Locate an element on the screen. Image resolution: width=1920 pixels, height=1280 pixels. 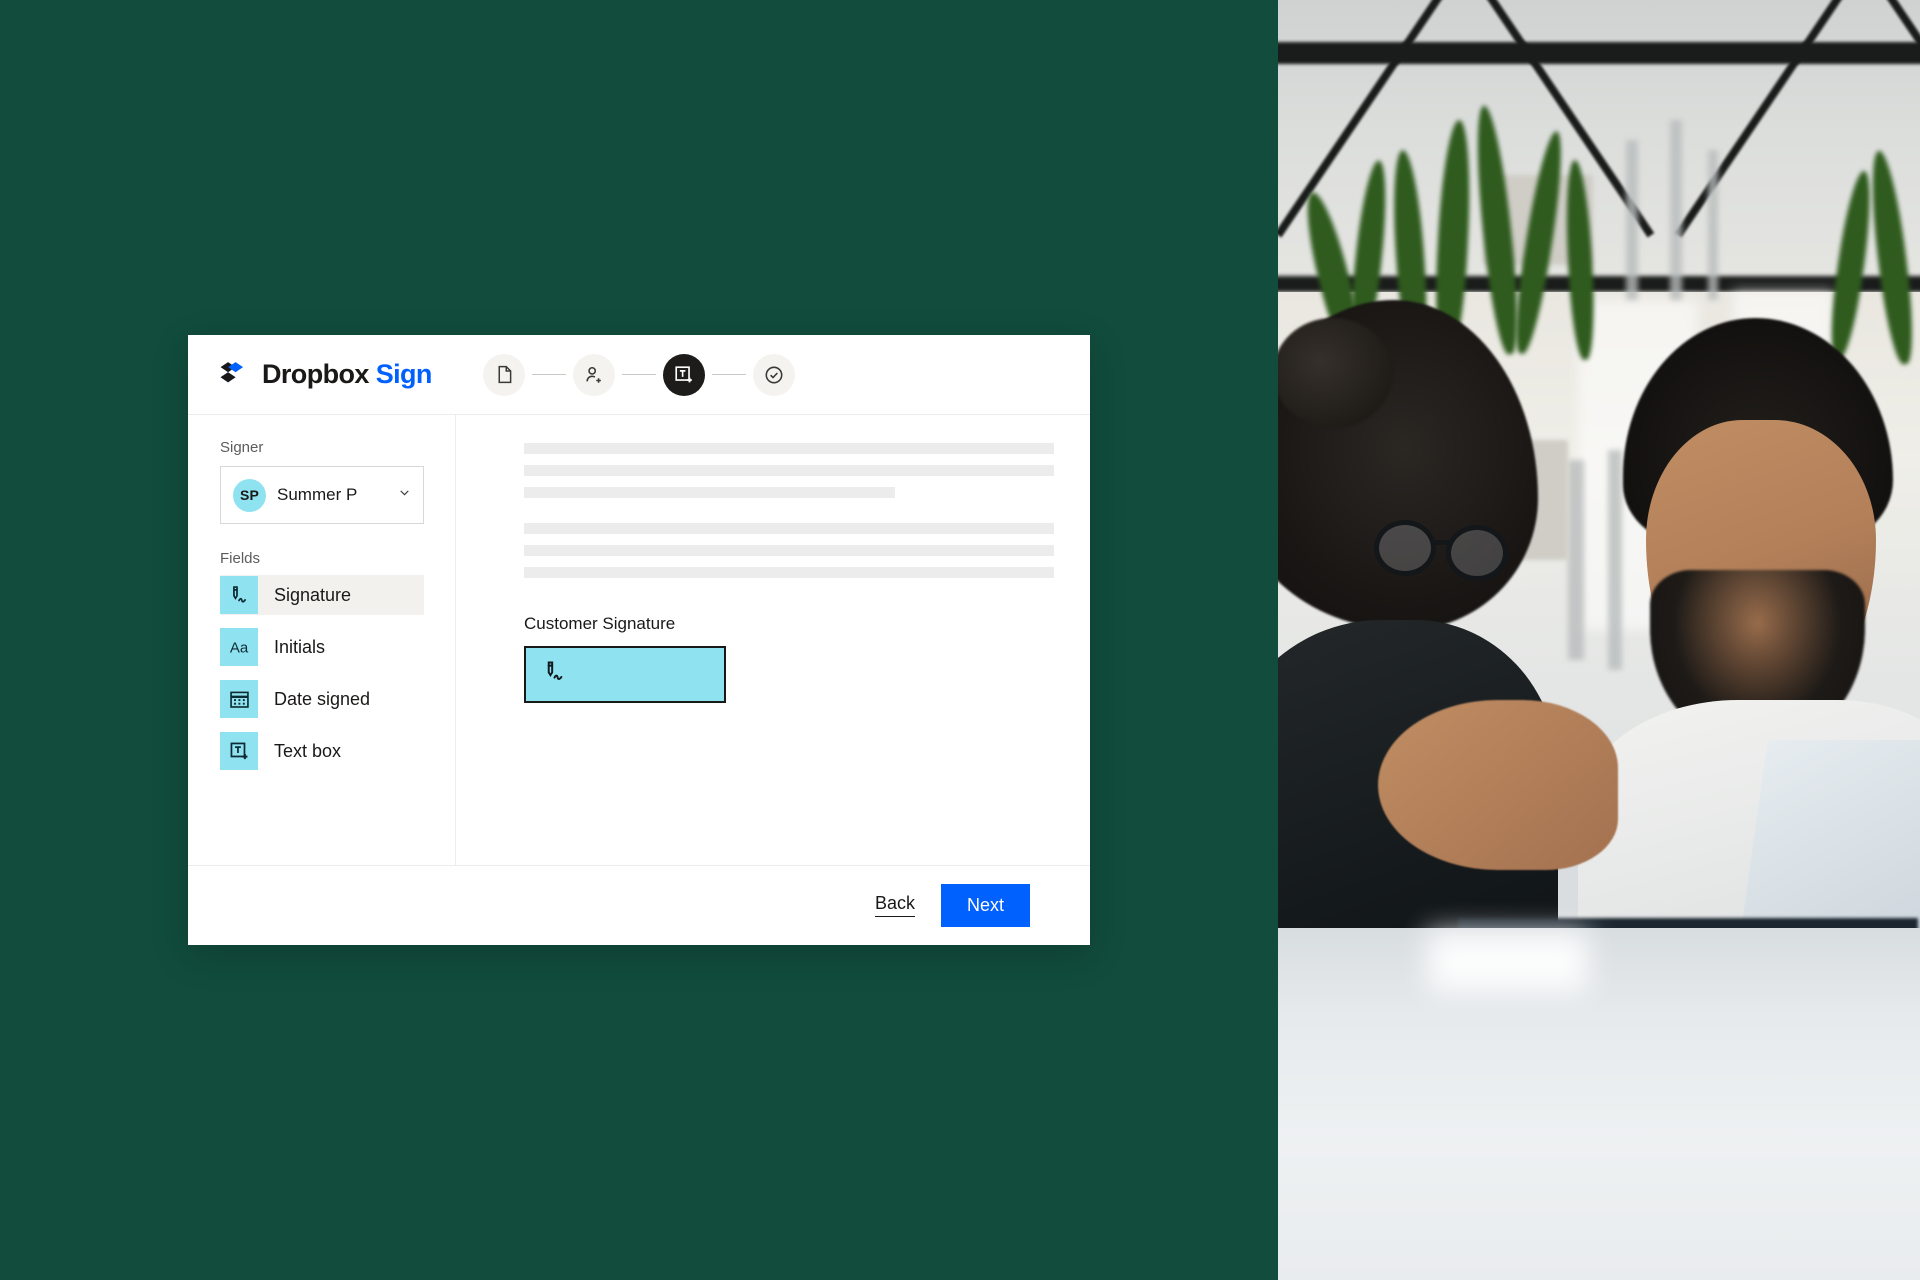
step-fields is located at coordinates (684, 374).